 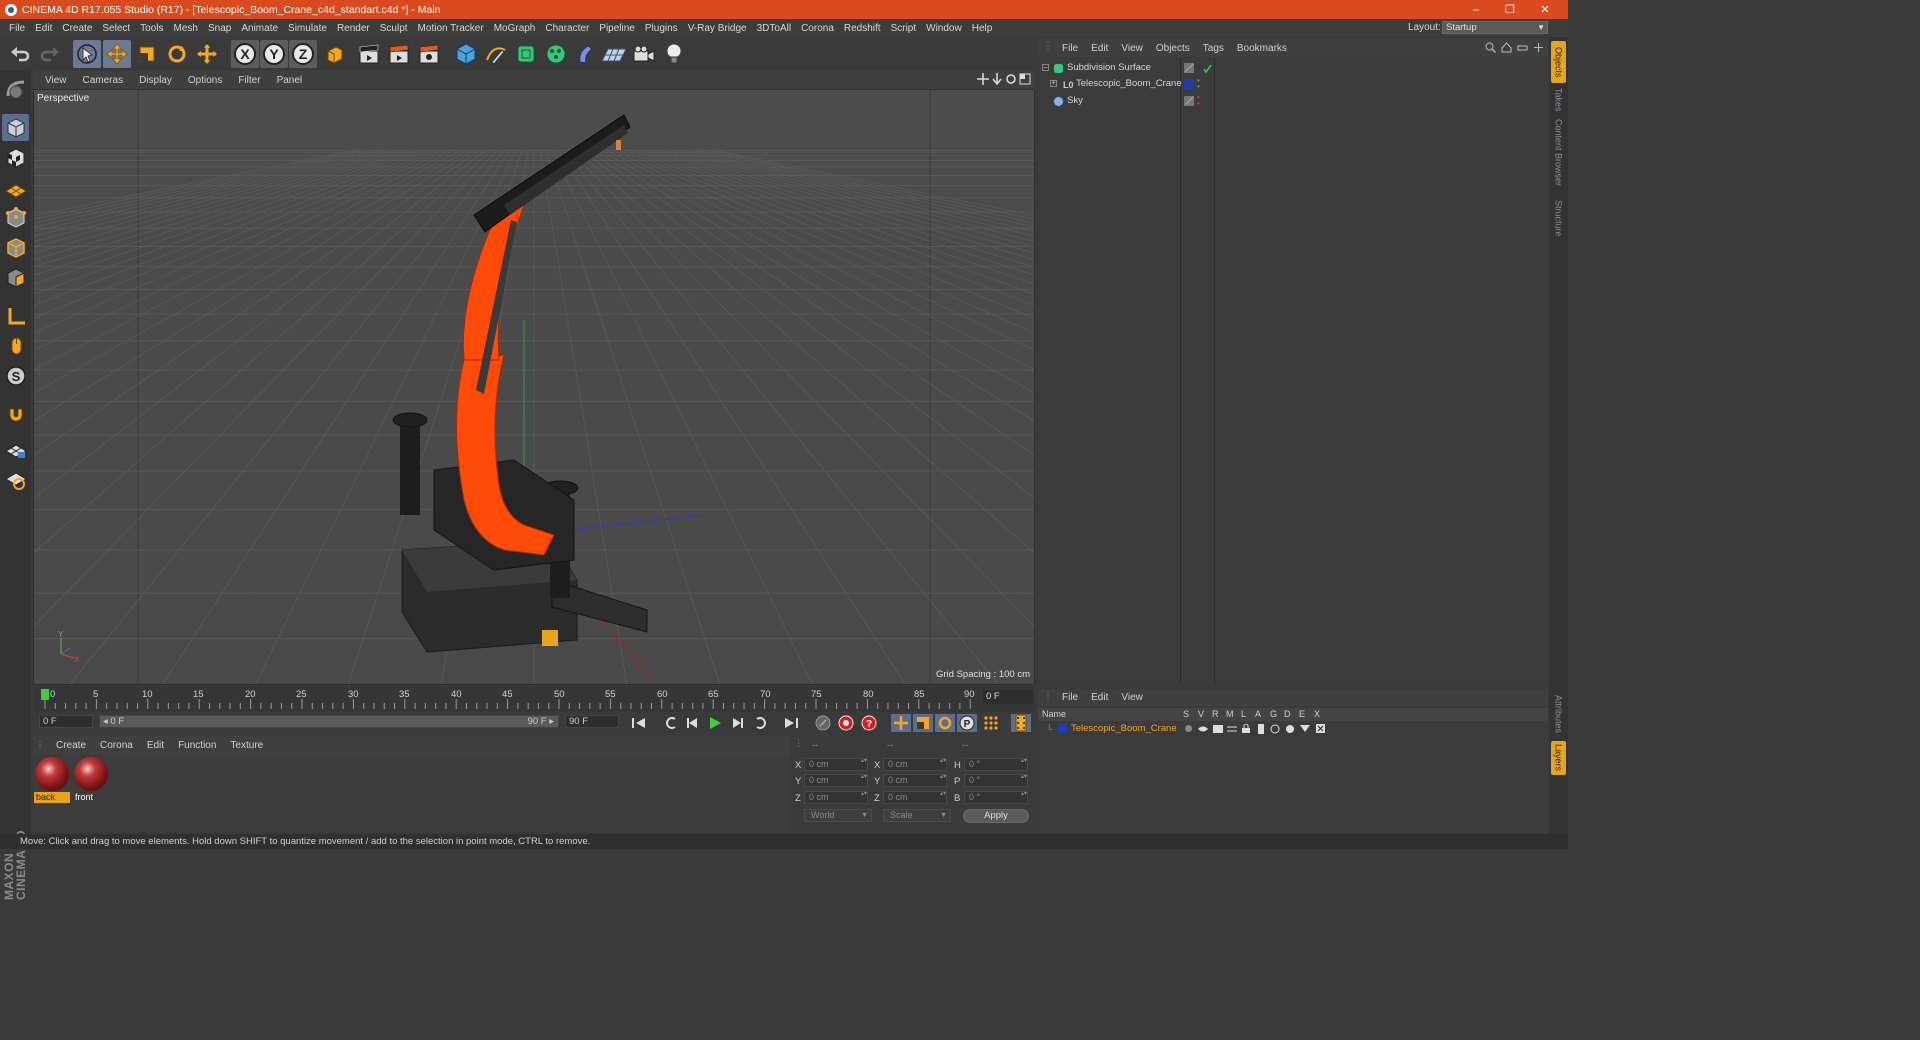 What do you see at coordinates (774, 28) in the screenshot?
I see `menu-3dtoall: 3DToAll` at bounding box center [774, 28].